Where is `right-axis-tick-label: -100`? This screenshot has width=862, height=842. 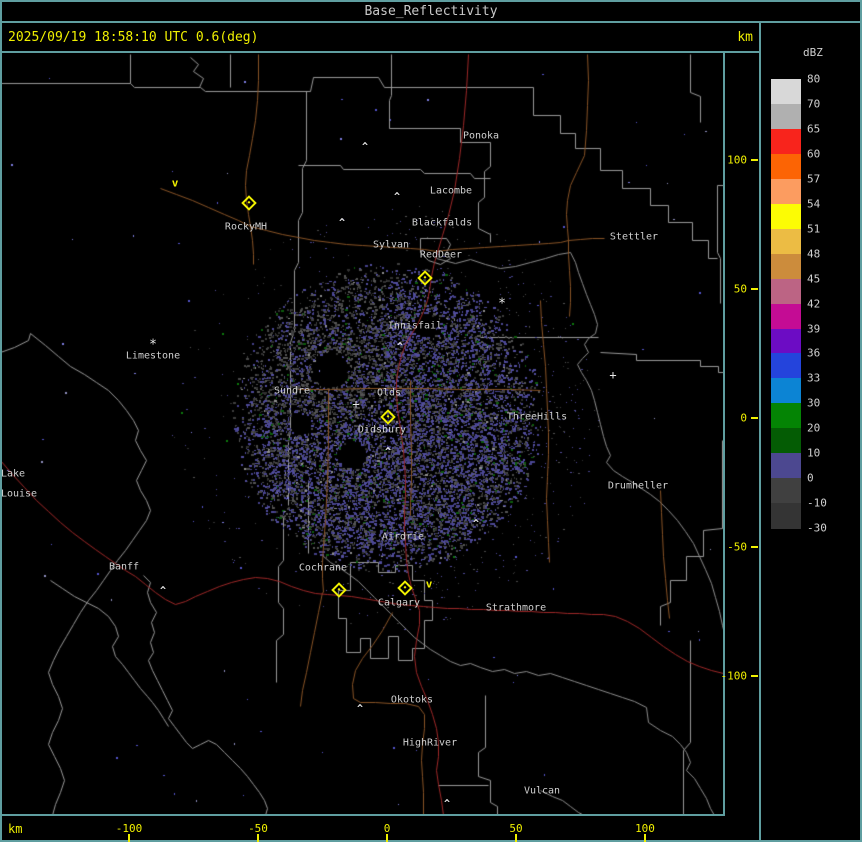
right-axis-tick-label: -100 is located at coordinates (734, 676).